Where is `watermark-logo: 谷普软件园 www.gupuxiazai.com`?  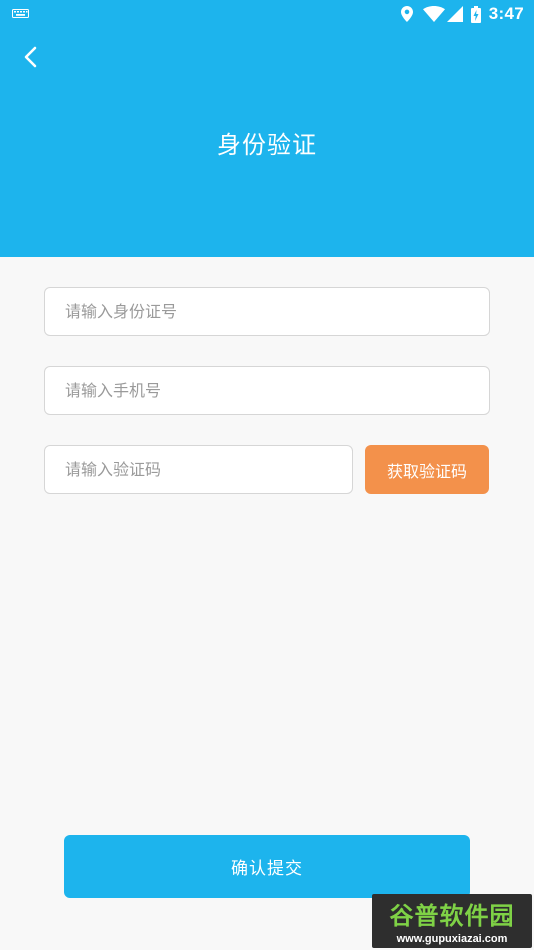 watermark-logo: 谷普软件园 www.gupuxiazai.com is located at coordinates (452, 921).